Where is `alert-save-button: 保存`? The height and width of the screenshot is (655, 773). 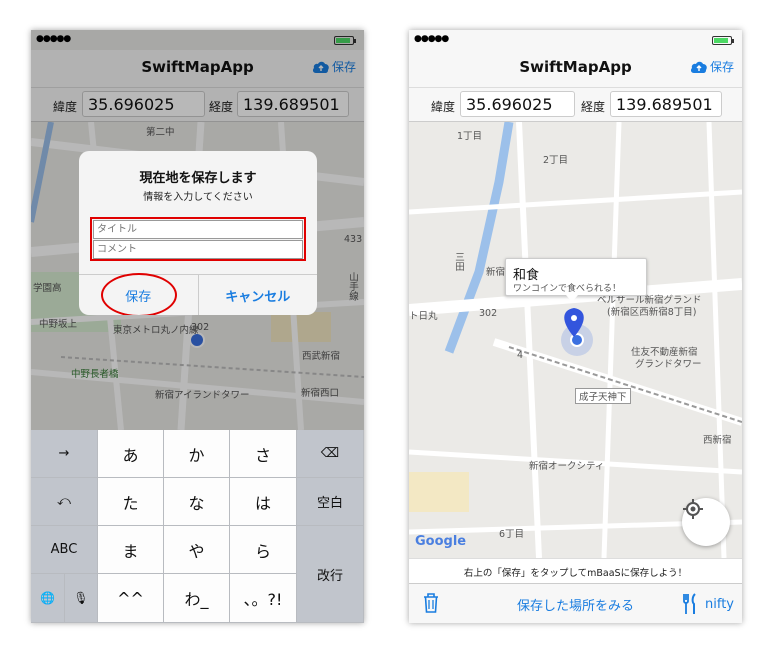
alert-save-button: 保存 is located at coordinates (138, 294).